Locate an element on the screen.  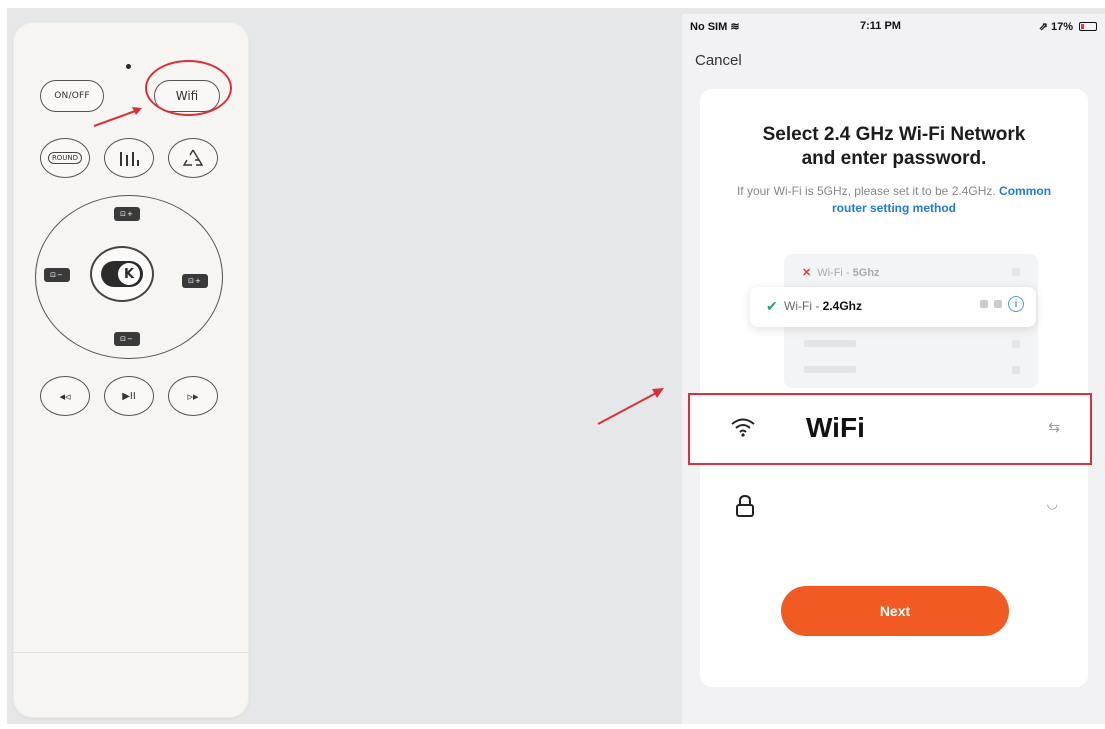
next-track-button: ▹▸ is located at coordinates (193, 396).